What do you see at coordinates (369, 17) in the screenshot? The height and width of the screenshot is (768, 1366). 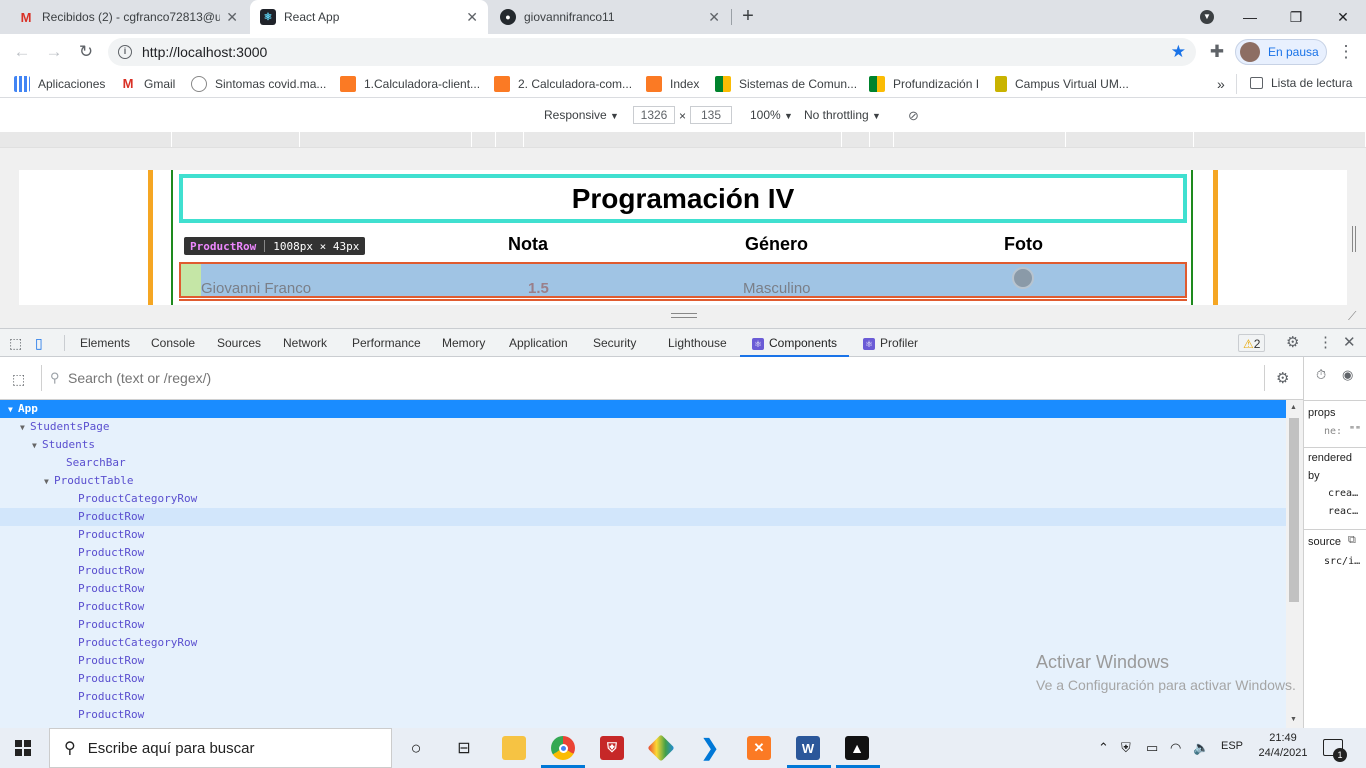 I see `tab-react-app: ⚛ React App ✕` at bounding box center [369, 17].